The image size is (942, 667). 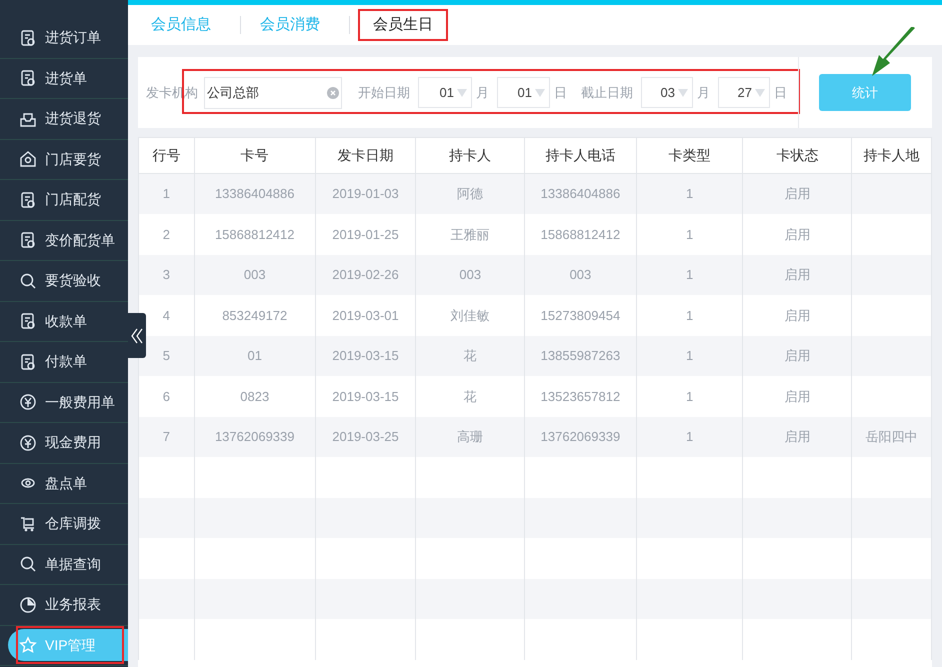 What do you see at coordinates (607, 93) in the screenshot?
I see `field-label: 截止日期` at bounding box center [607, 93].